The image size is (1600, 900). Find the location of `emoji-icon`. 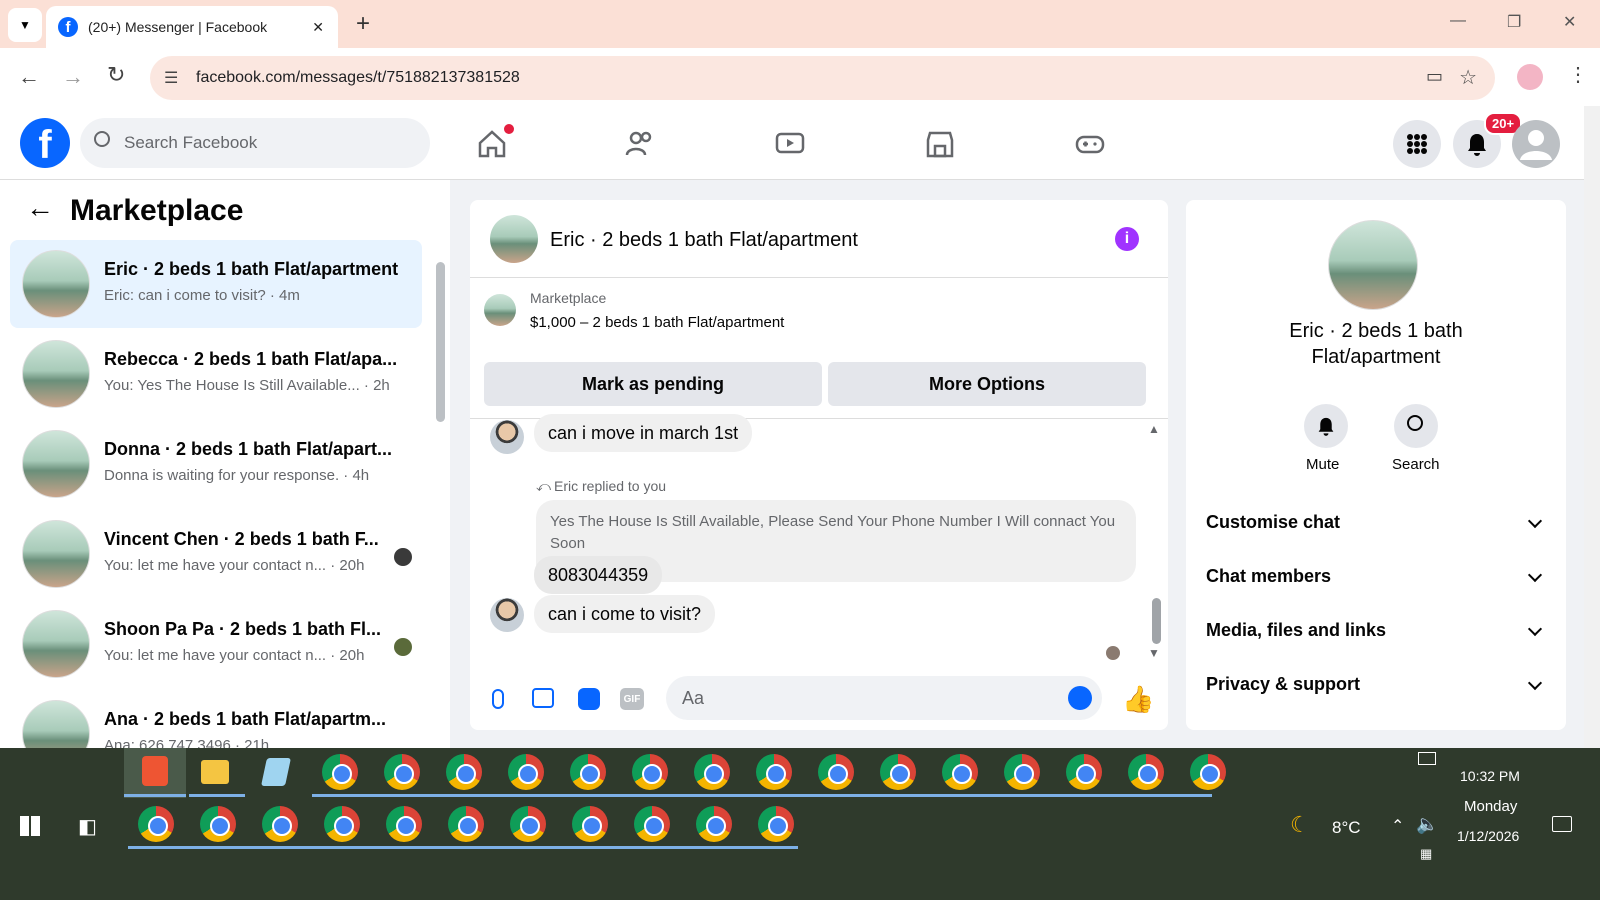

emoji-icon is located at coordinates (1080, 698).